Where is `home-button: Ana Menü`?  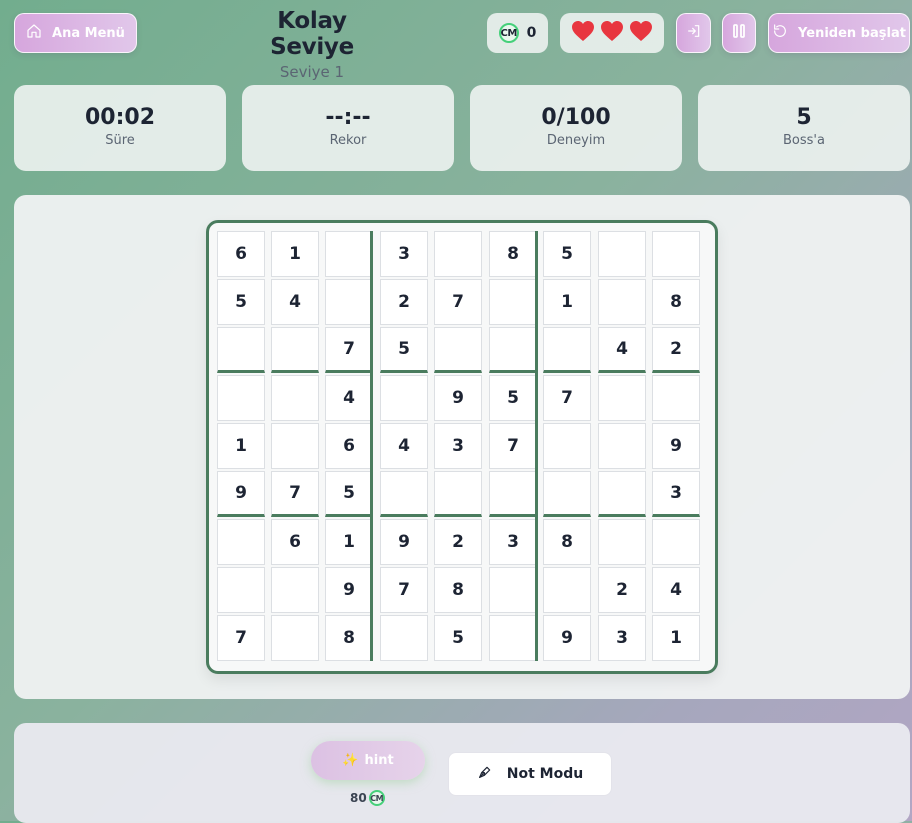 home-button: Ana Menü is located at coordinates (75, 33).